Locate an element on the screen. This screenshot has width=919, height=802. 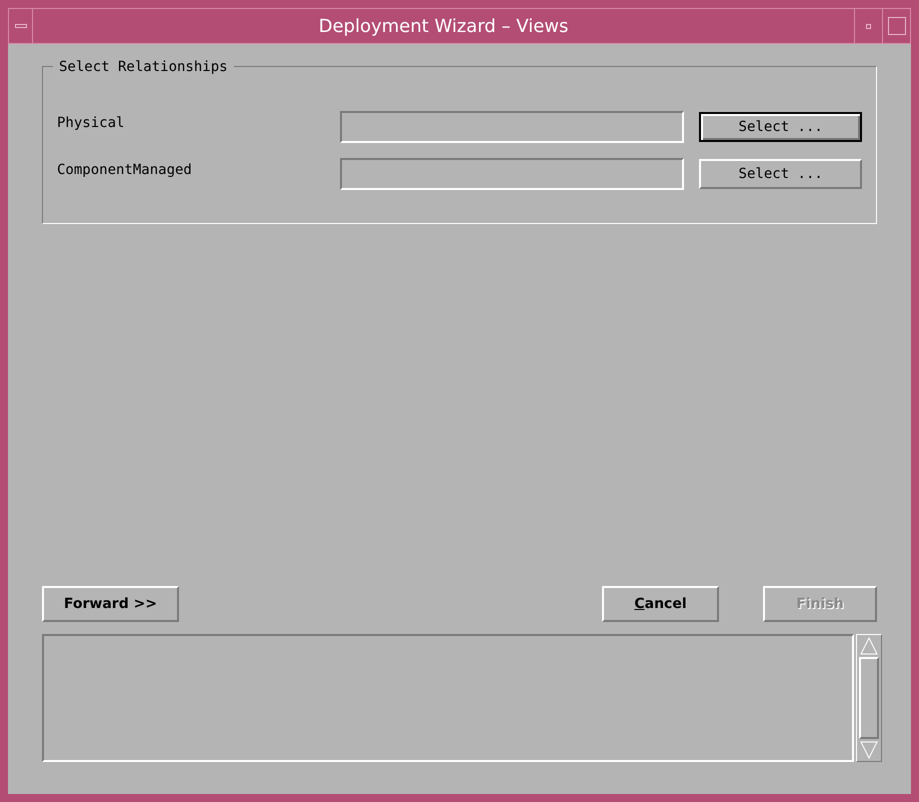
scroll-down-icon is located at coordinates (869, 750).